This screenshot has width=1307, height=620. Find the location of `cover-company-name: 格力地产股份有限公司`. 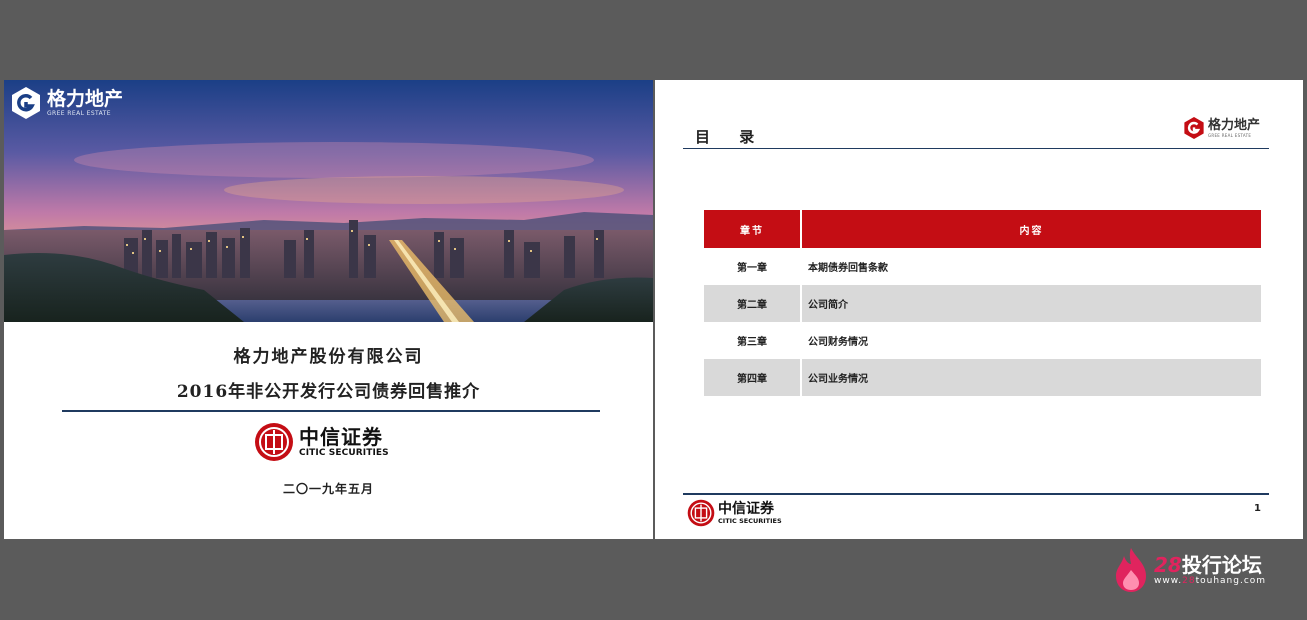

cover-company-name: 格力地产股份有限公司 is located at coordinates (328, 357).